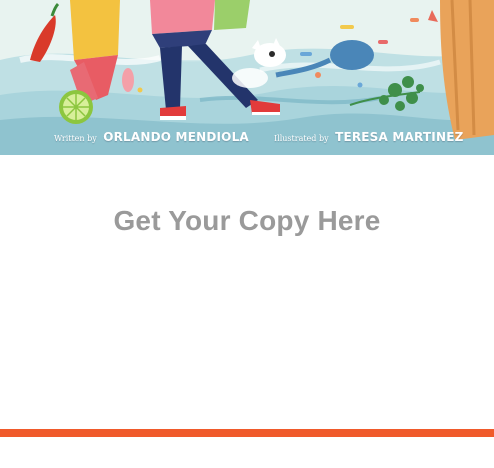 Image resolution: width=494 pixels, height=468 pixels. I want to click on author-prefix: Written by, so click(75, 138).